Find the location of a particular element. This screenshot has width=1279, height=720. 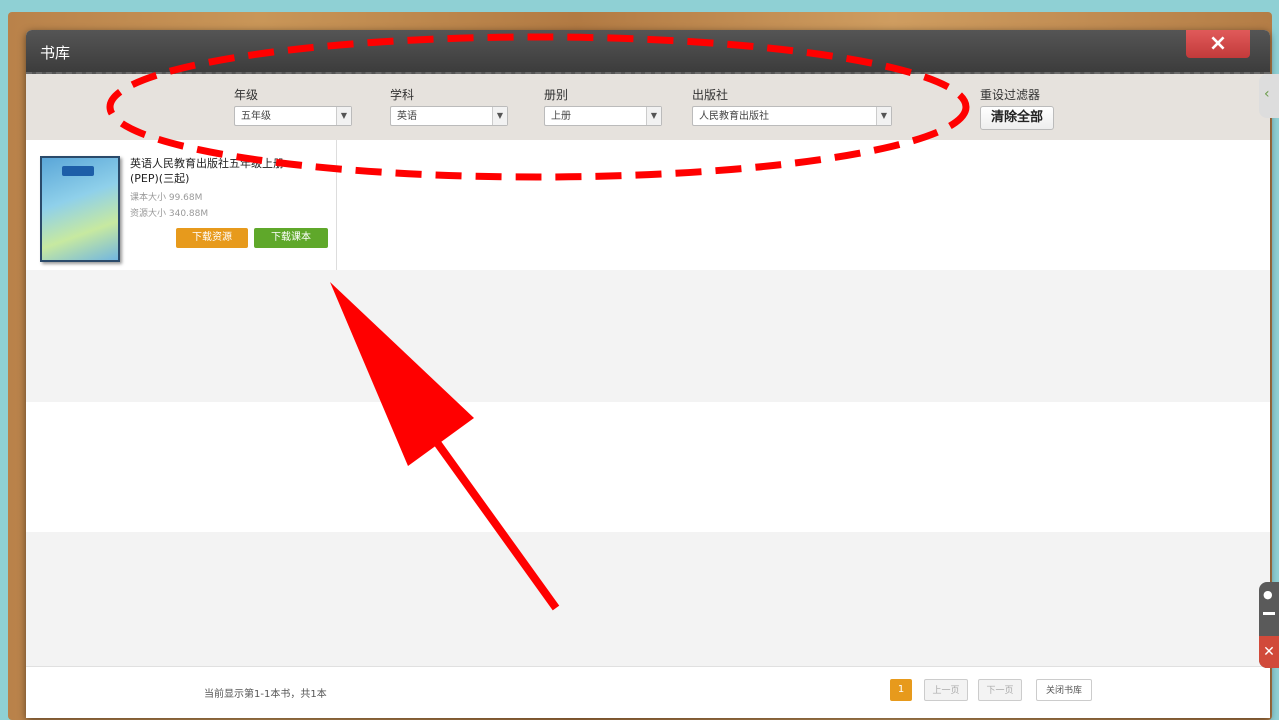

volume-select: 上册 ▼ is located at coordinates (603, 116).